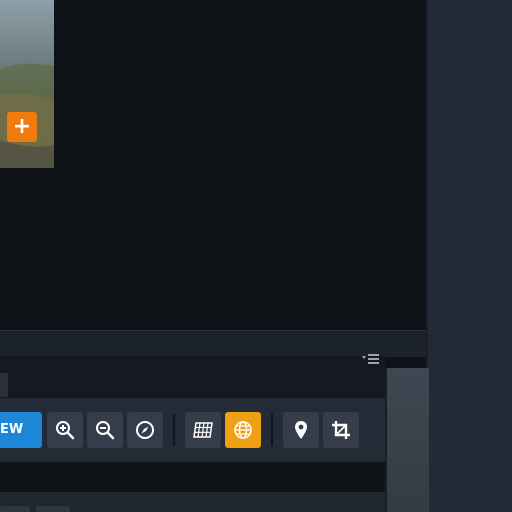 The width and height of the screenshot is (512, 512). What do you see at coordinates (192, 477) in the screenshot?
I see `panel-lower-band` at bounding box center [192, 477].